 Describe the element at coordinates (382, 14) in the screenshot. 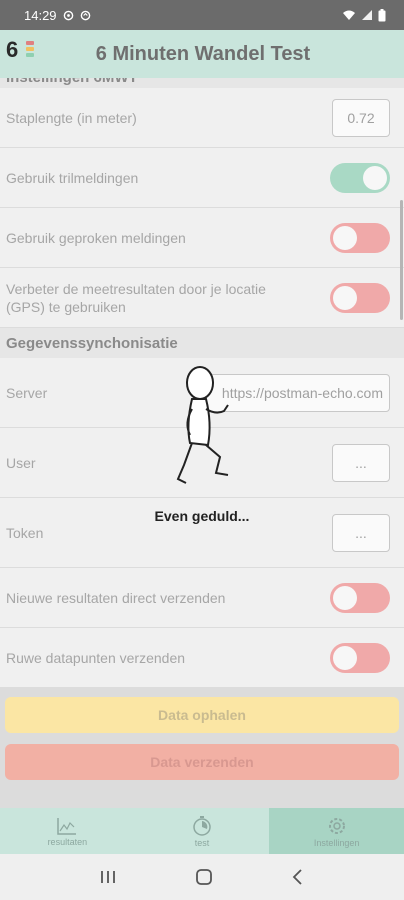

I see `battery-icon` at that location.